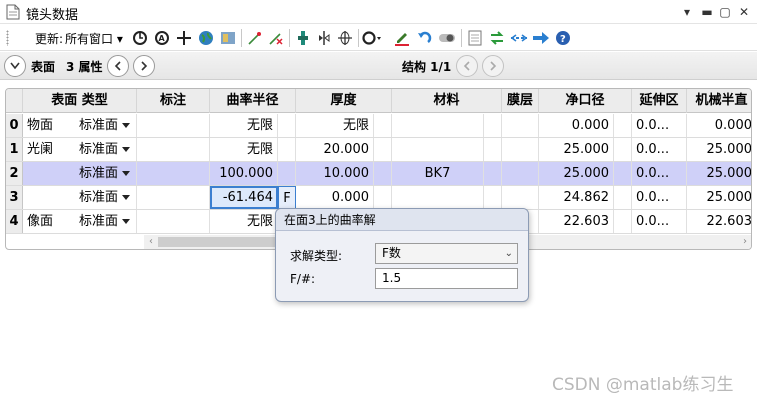 Image resolution: width=757 pixels, height=400 pixels. Describe the element at coordinates (519, 38) in the screenshot. I see `dots-arrow-icon` at that location.